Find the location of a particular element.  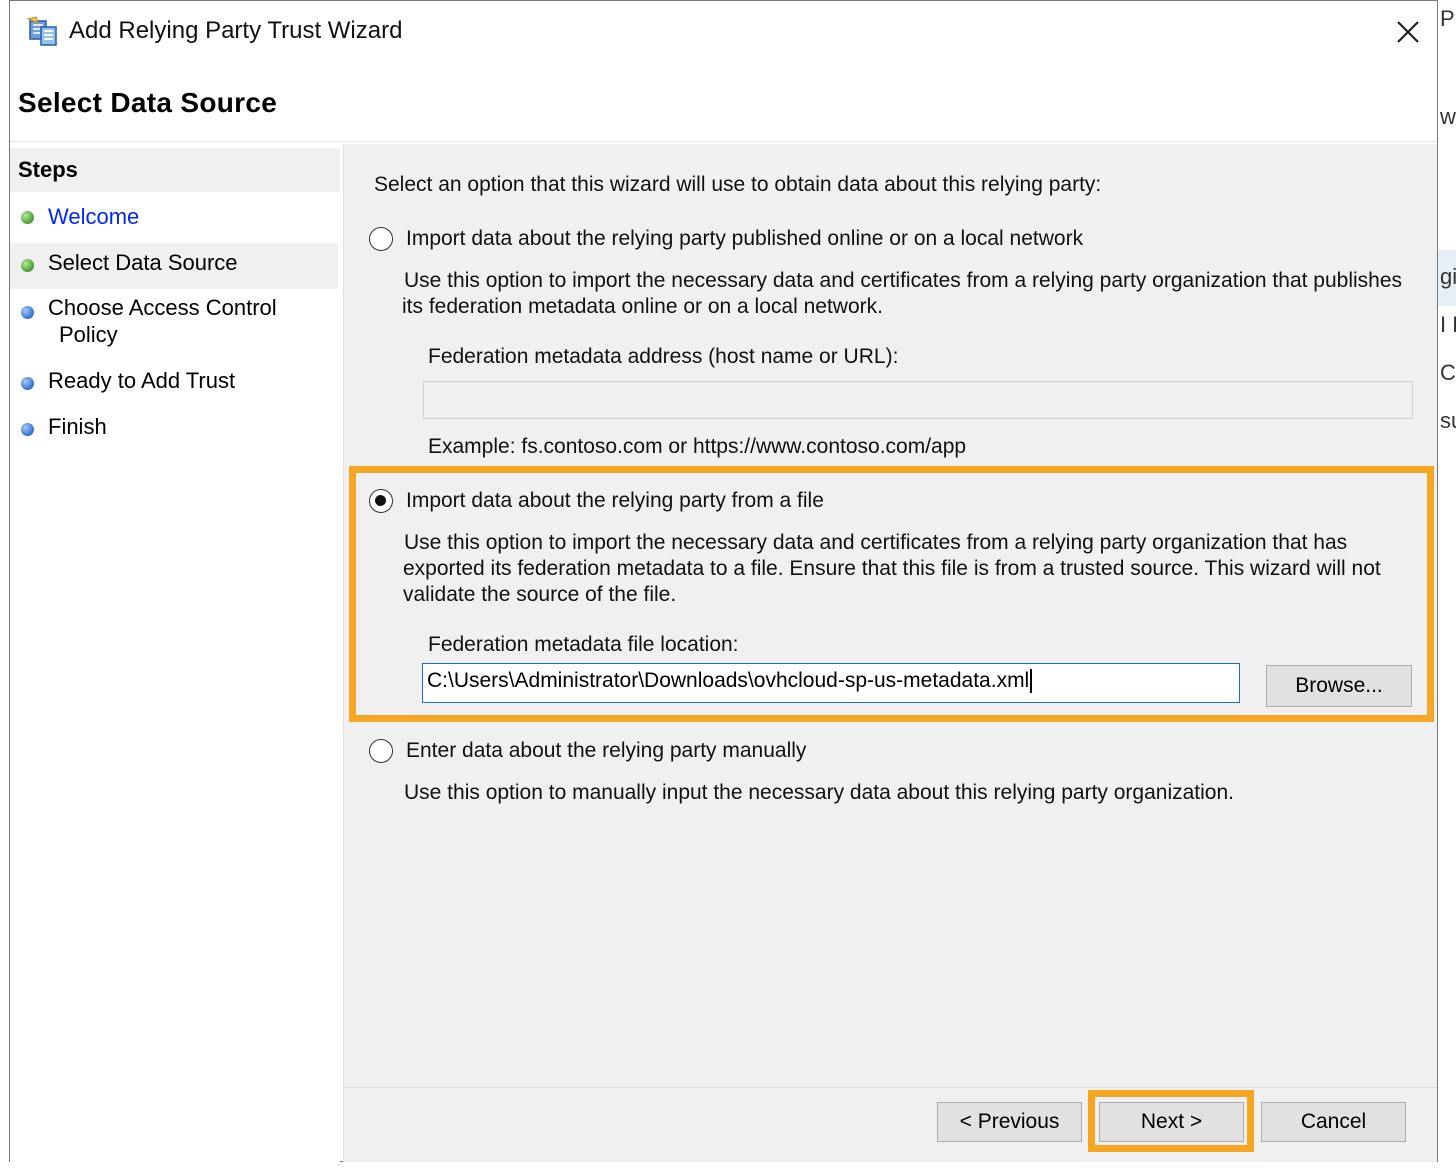

page-title: Select Data Source is located at coordinates (148, 102).